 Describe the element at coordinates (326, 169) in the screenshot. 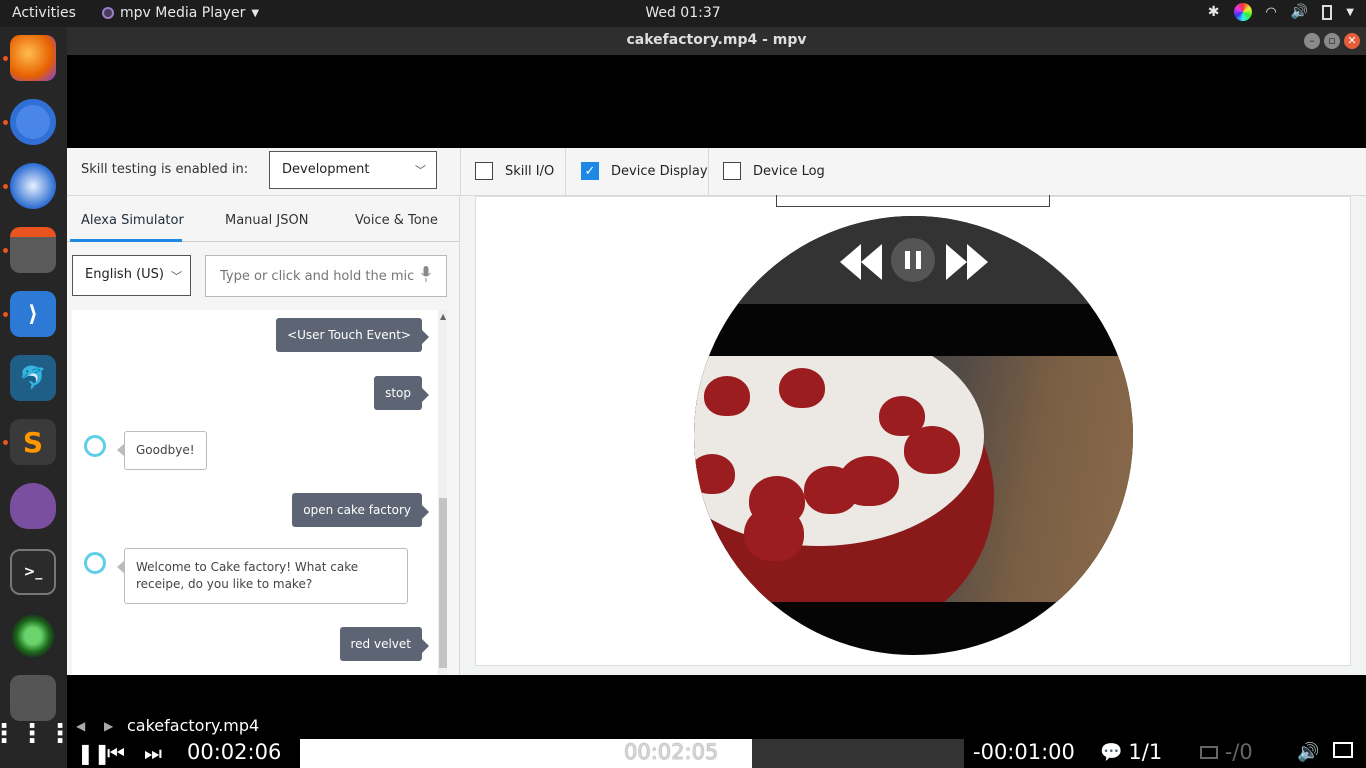

I see `stage-select-value: Development` at that location.